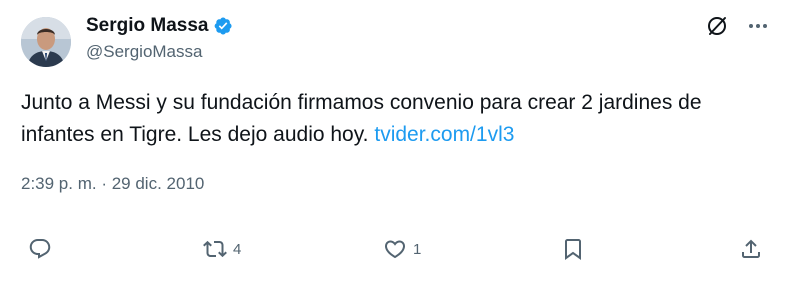 The width and height of the screenshot is (790, 283). What do you see at coordinates (417, 249) in the screenshot?
I see `like-count: 1` at bounding box center [417, 249].